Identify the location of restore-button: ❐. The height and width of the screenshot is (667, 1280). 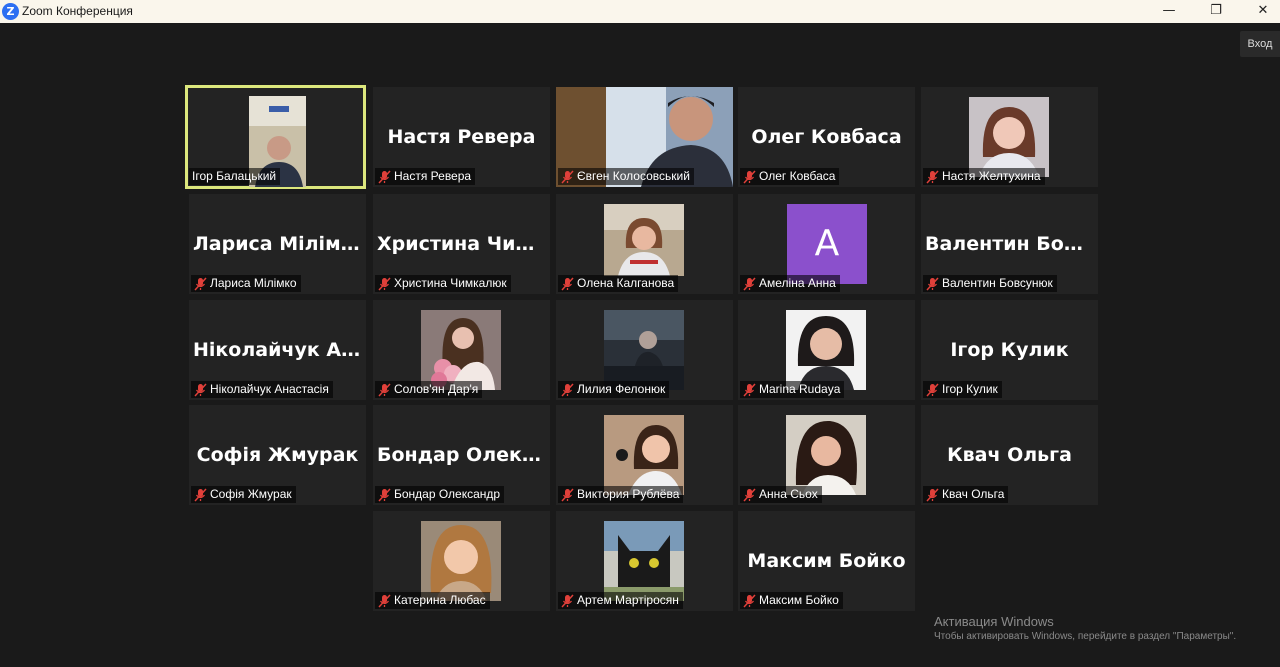
(1216, 11).